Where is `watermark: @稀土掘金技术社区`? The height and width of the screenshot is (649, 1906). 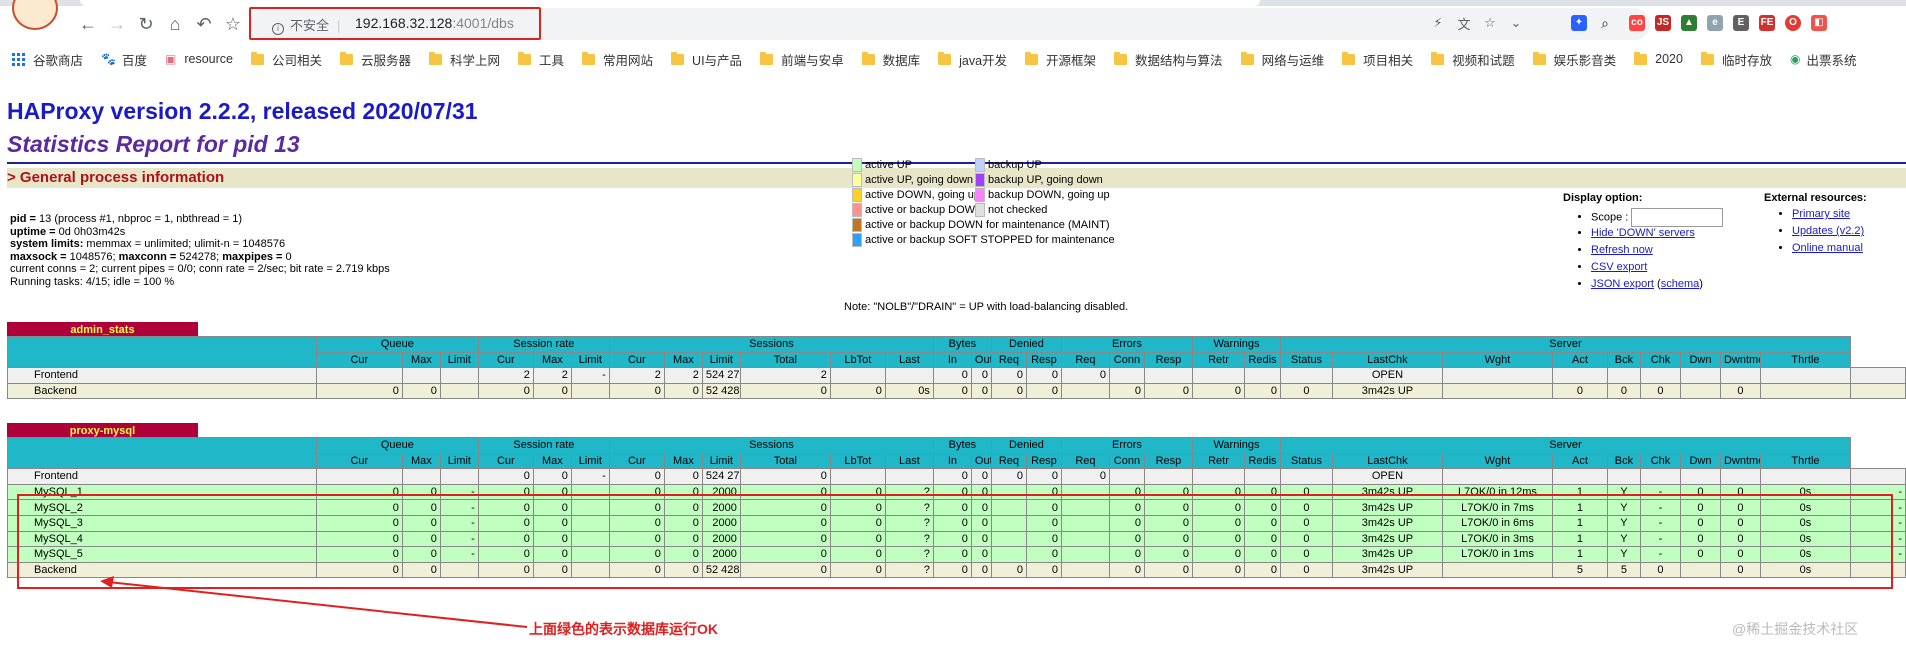
watermark: @稀土掘金技术社区 is located at coordinates (1795, 629).